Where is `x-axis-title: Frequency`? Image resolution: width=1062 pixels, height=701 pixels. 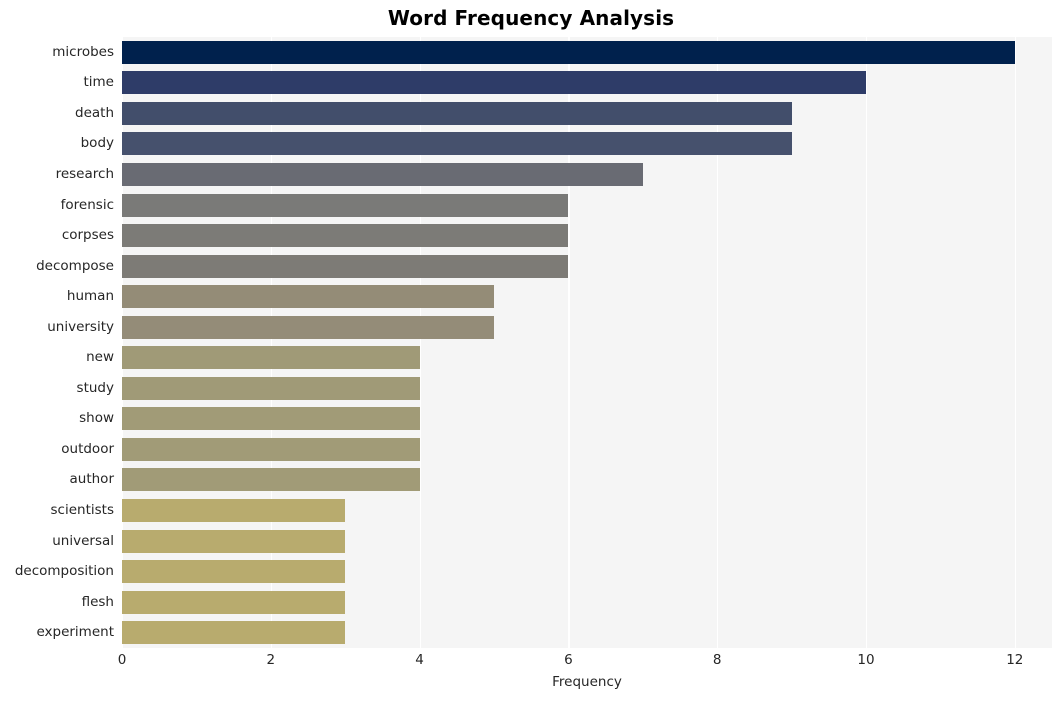
x-axis-title: Frequency is located at coordinates (587, 682).